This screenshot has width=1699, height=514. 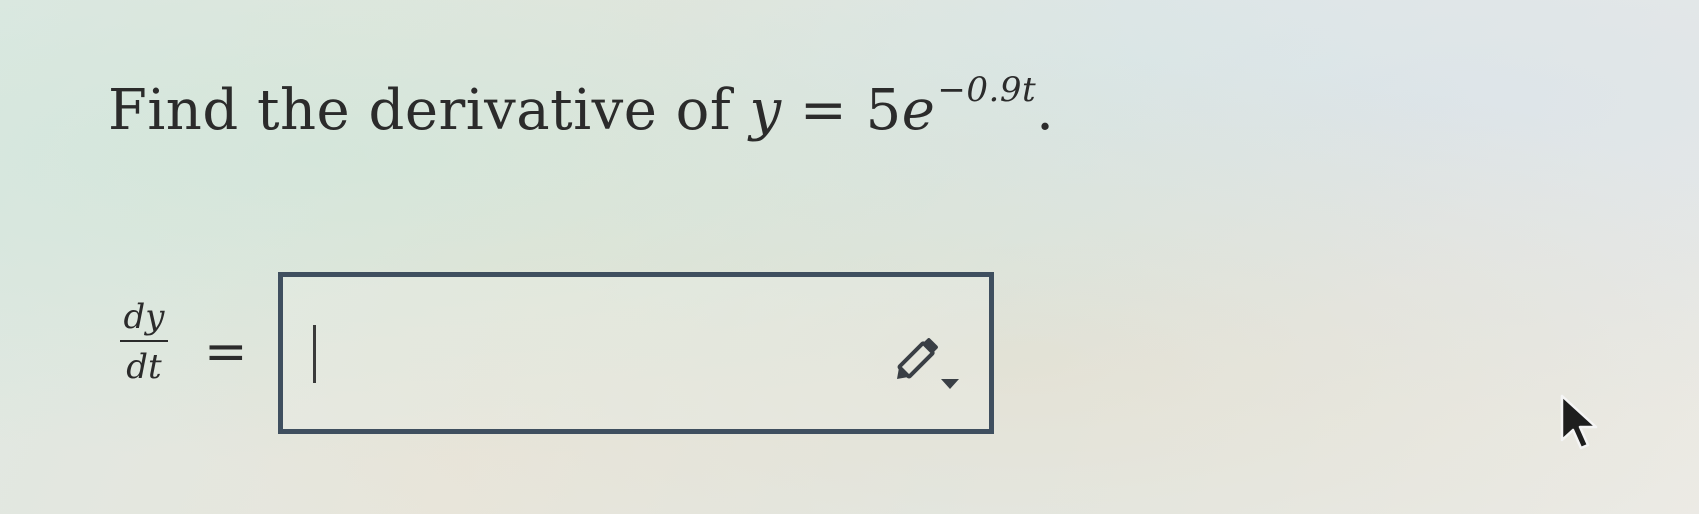 What do you see at coordinates (765, 110) in the screenshot?
I see `function-variable: y` at bounding box center [765, 110].